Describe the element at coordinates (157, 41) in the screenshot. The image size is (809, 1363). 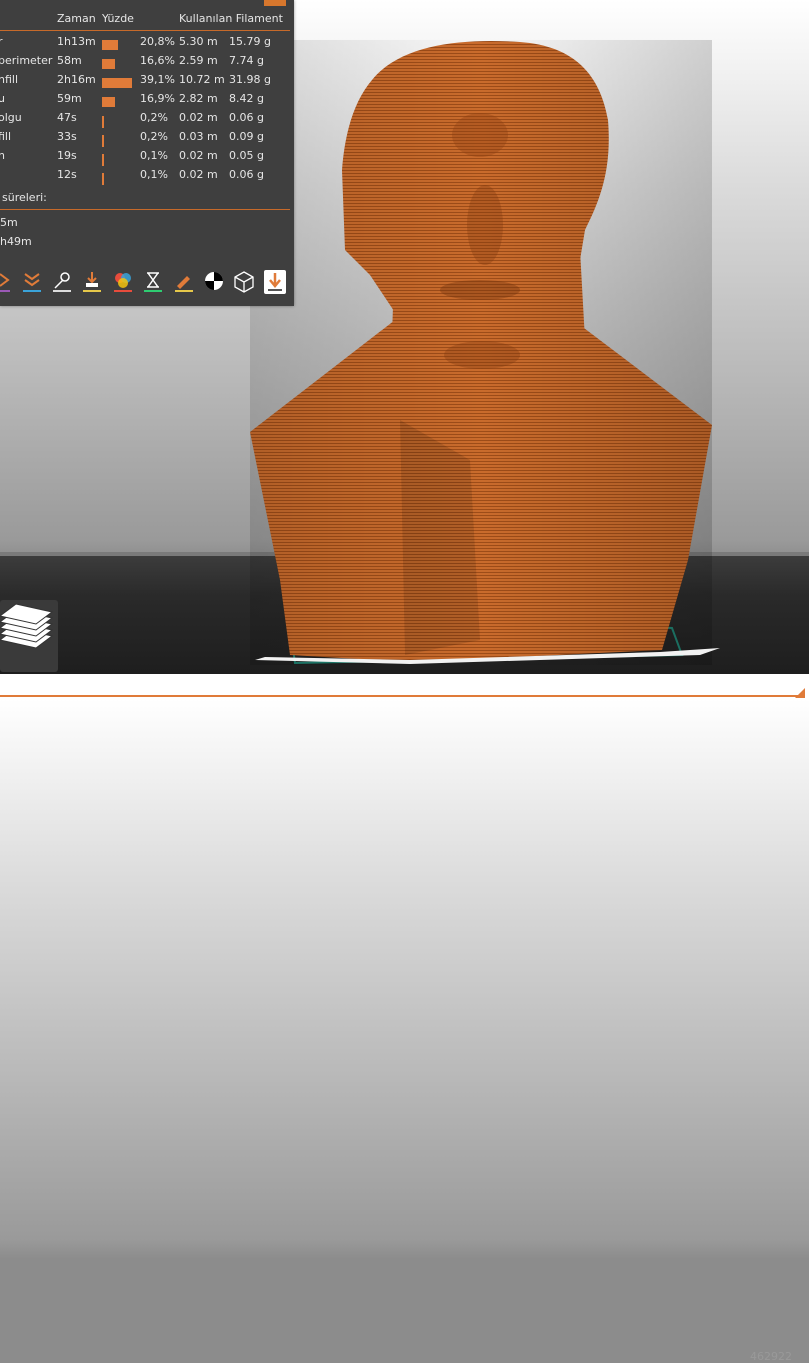
I see `feature-percent: 20,8%` at that location.